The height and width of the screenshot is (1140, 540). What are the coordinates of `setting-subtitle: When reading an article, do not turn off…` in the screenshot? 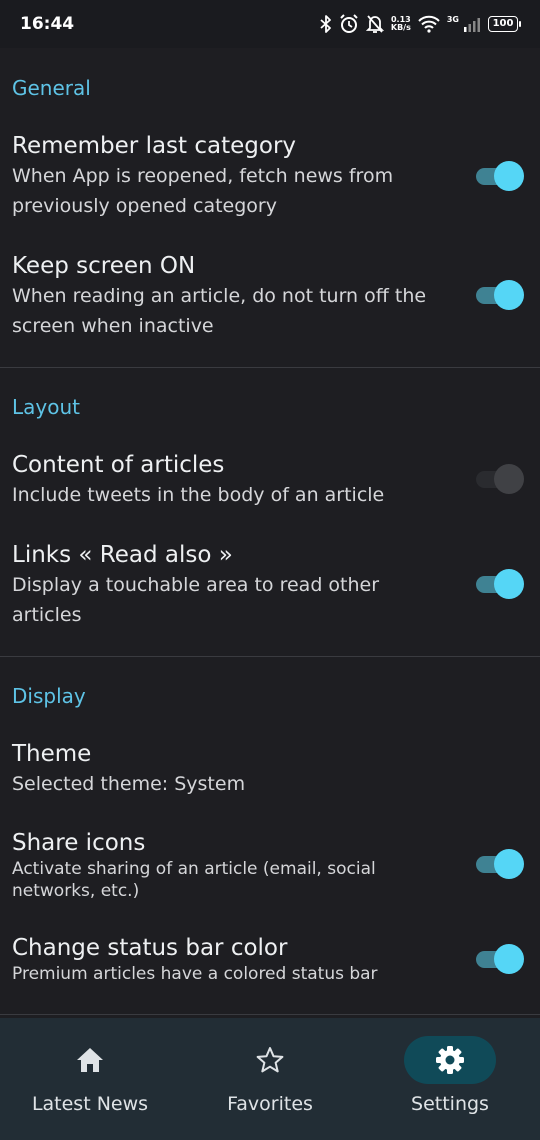 It's located at (219, 311).